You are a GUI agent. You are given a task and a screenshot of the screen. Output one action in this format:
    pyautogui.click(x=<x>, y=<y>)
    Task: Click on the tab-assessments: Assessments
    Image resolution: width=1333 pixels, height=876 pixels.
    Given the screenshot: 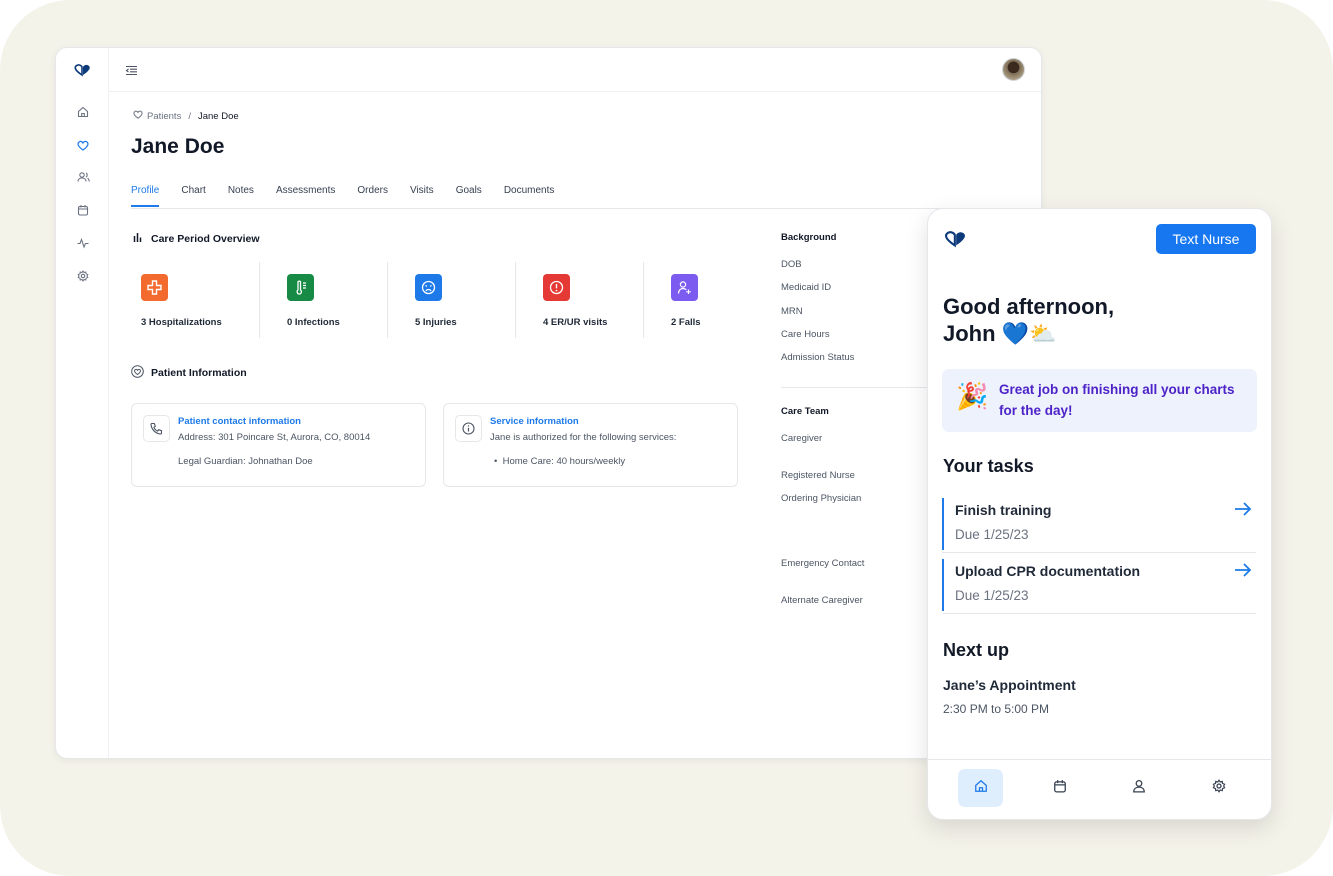 What is the action you would take?
    pyautogui.click(x=305, y=196)
    